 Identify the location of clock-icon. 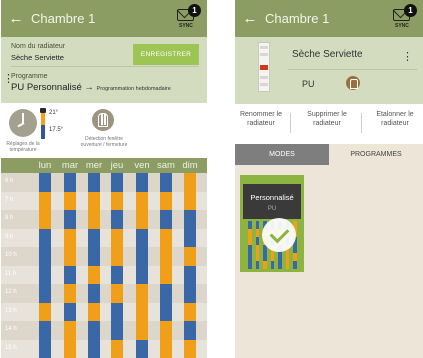
(23, 123).